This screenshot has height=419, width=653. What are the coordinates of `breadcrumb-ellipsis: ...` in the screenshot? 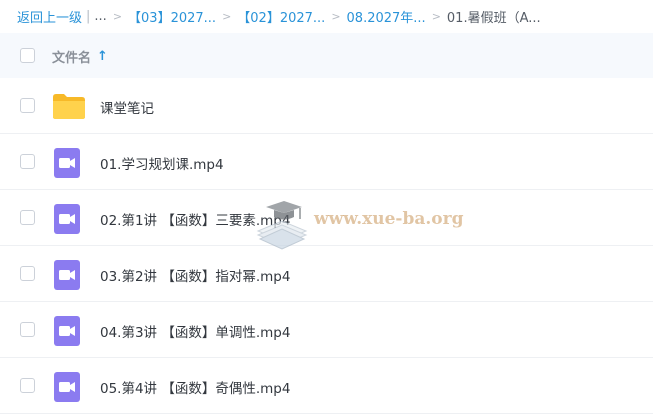 It's located at (100, 16).